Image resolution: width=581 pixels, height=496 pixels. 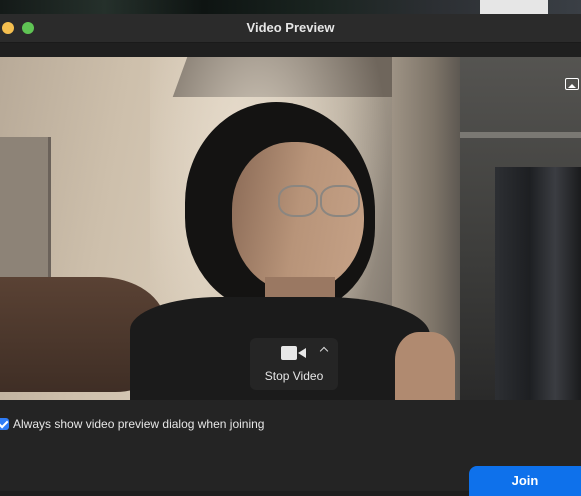 What do you see at coordinates (294, 364) in the screenshot?
I see `stop-video-button: Stop Video` at bounding box center [294, 364].